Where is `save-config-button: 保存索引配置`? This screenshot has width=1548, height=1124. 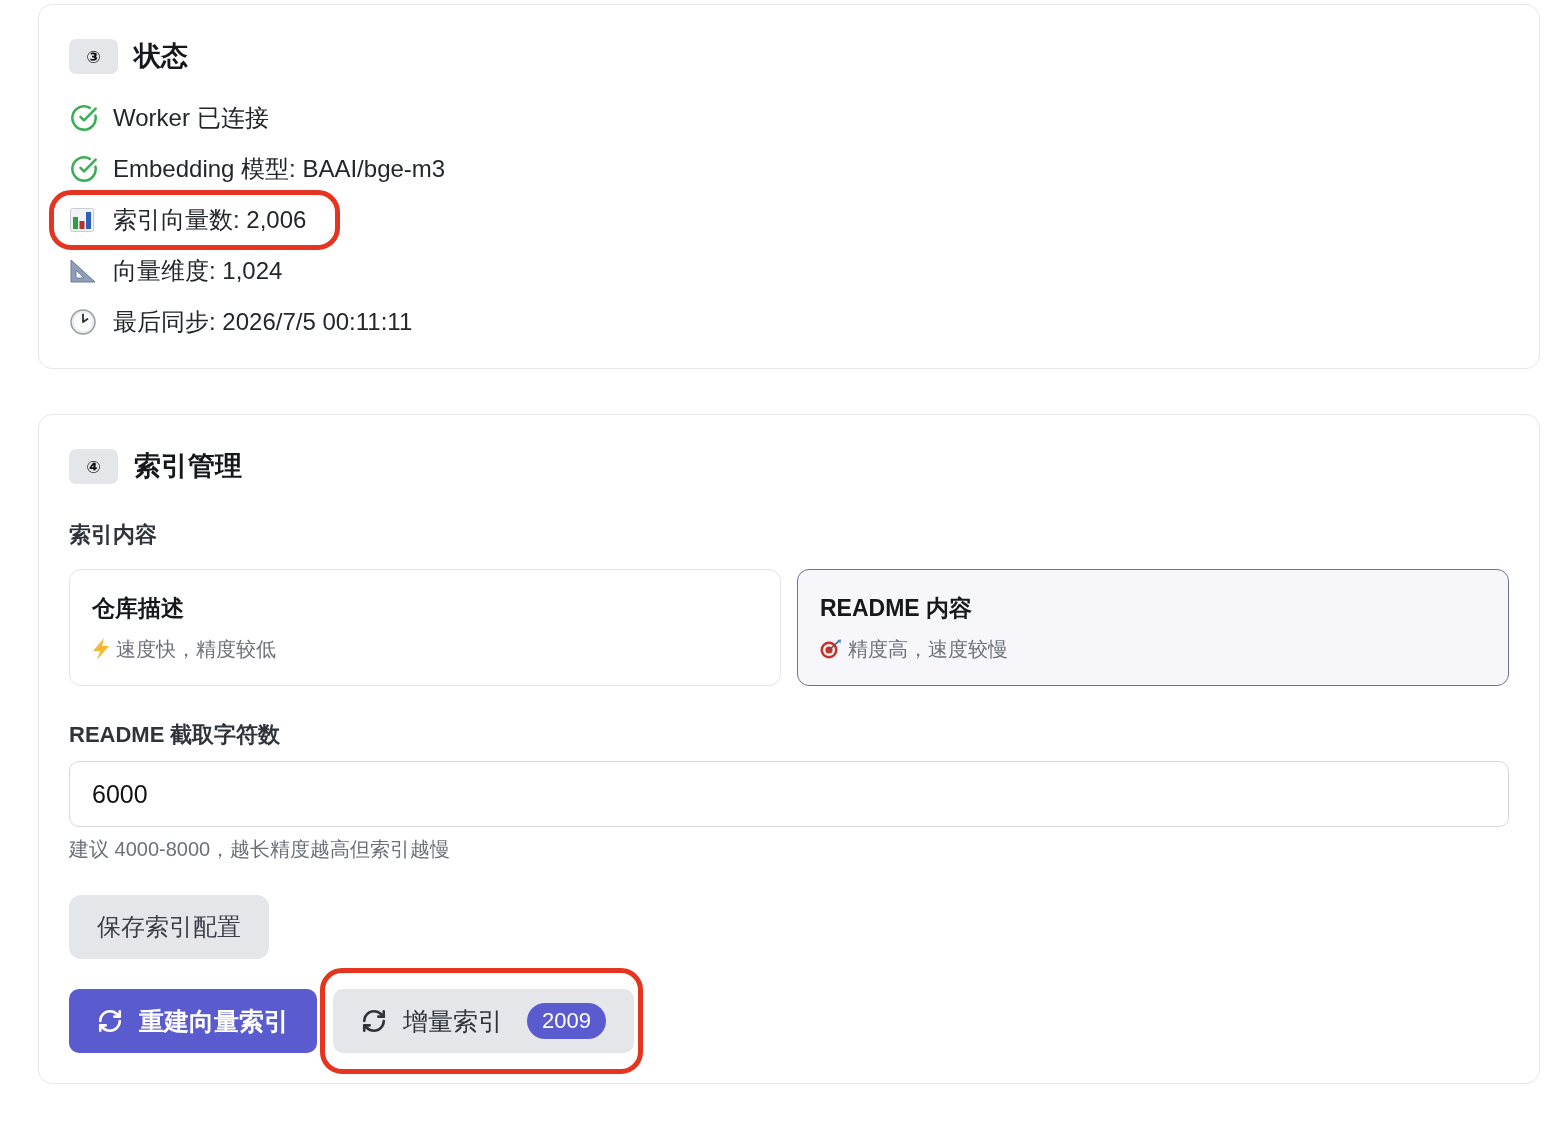
save-config-button: 保存索引配置 is located at coordinates (169, 927).